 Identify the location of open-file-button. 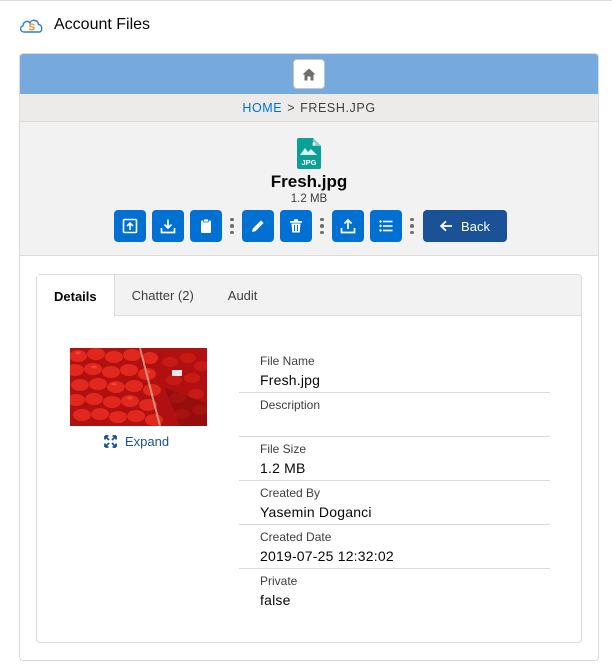
(130, 226).